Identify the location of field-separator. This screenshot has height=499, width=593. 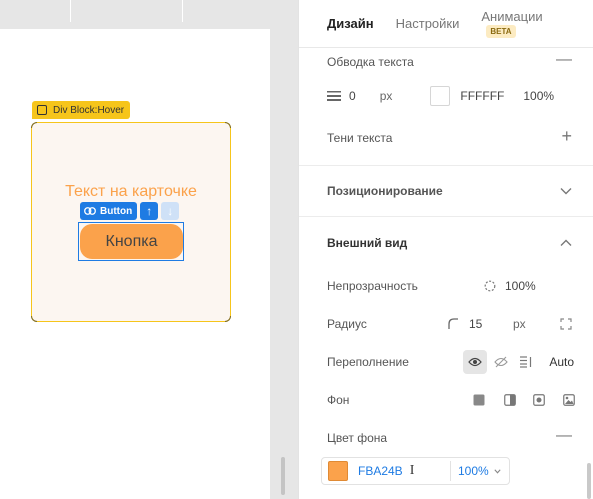
(450, 471).